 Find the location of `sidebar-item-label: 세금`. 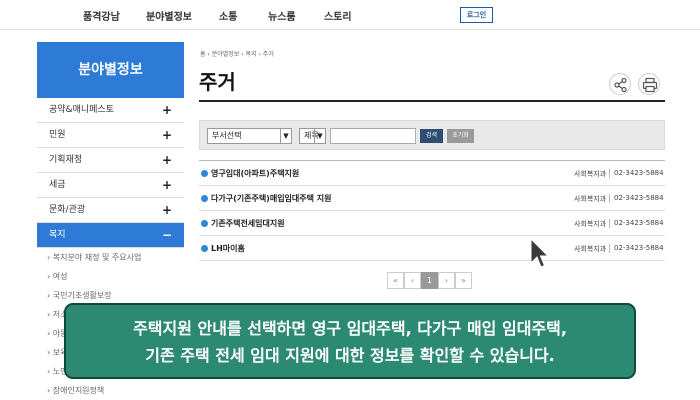

sidebar-item-label: 세금 is located at coordinates (57, 185).